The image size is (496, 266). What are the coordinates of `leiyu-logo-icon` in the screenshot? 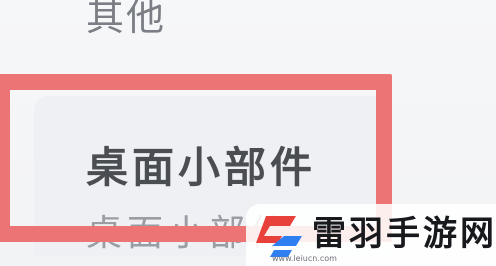 It's located at (279, 236).